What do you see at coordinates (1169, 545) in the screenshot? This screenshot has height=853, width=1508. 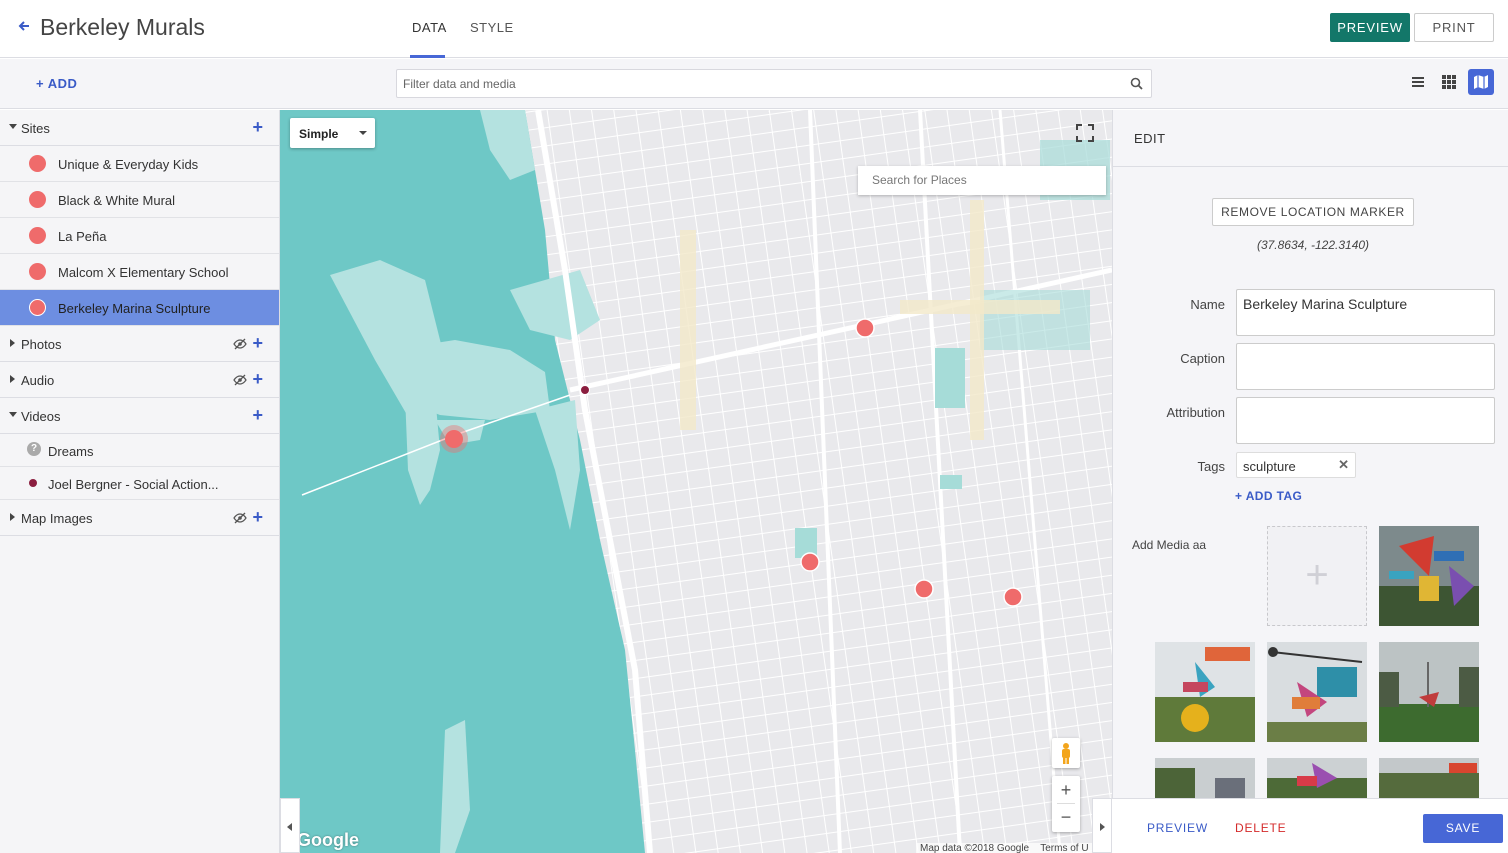 I see `add-media-label: Add Media aa` at bounding box center [1169, 545].